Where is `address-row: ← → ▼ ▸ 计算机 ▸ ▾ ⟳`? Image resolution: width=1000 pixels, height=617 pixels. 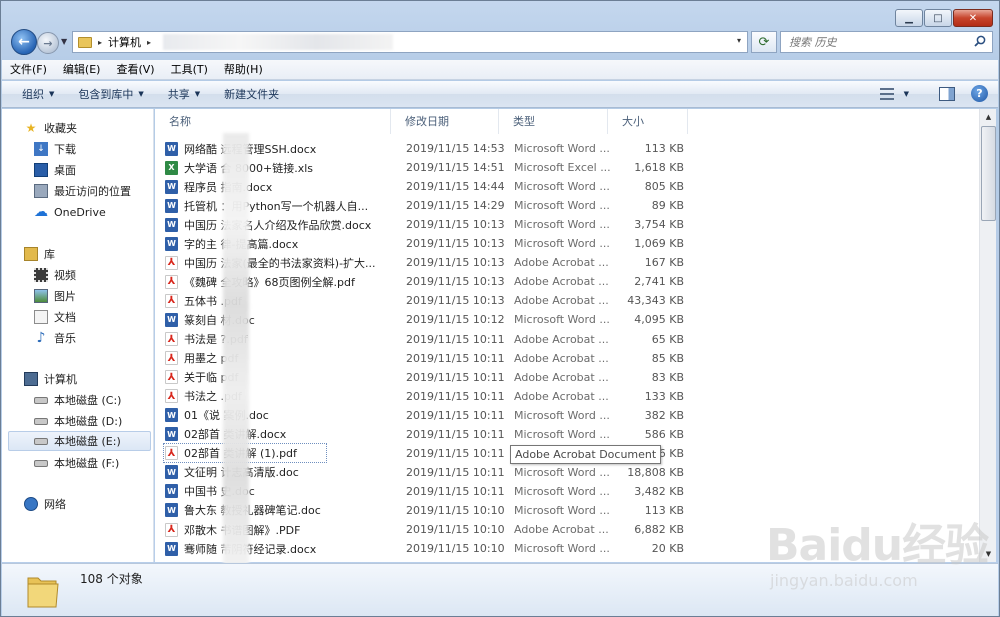
address-row: ← → ▼ ▸ 计算机 ▸ ▾ ⟳ is located at coordinates (501, 42).